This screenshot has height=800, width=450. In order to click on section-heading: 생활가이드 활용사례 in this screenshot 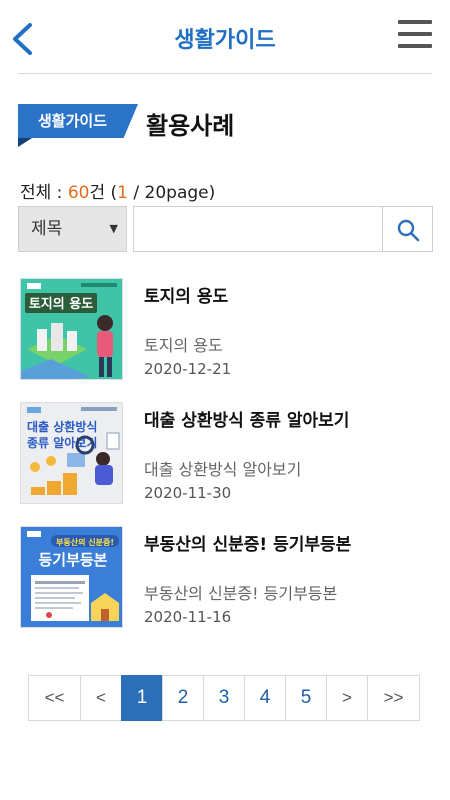, I will do `click(228, 127)`.